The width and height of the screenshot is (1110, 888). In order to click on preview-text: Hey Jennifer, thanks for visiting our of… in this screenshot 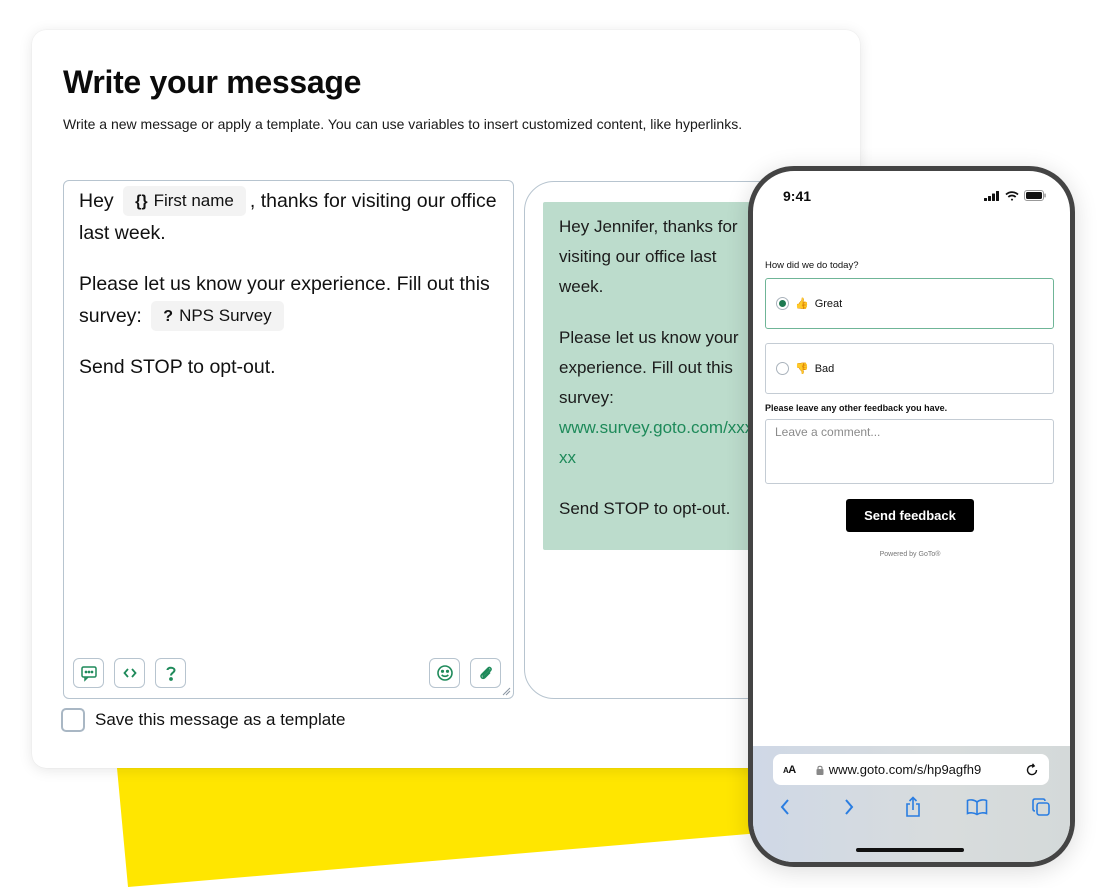, I will do `click(648, 256)`.